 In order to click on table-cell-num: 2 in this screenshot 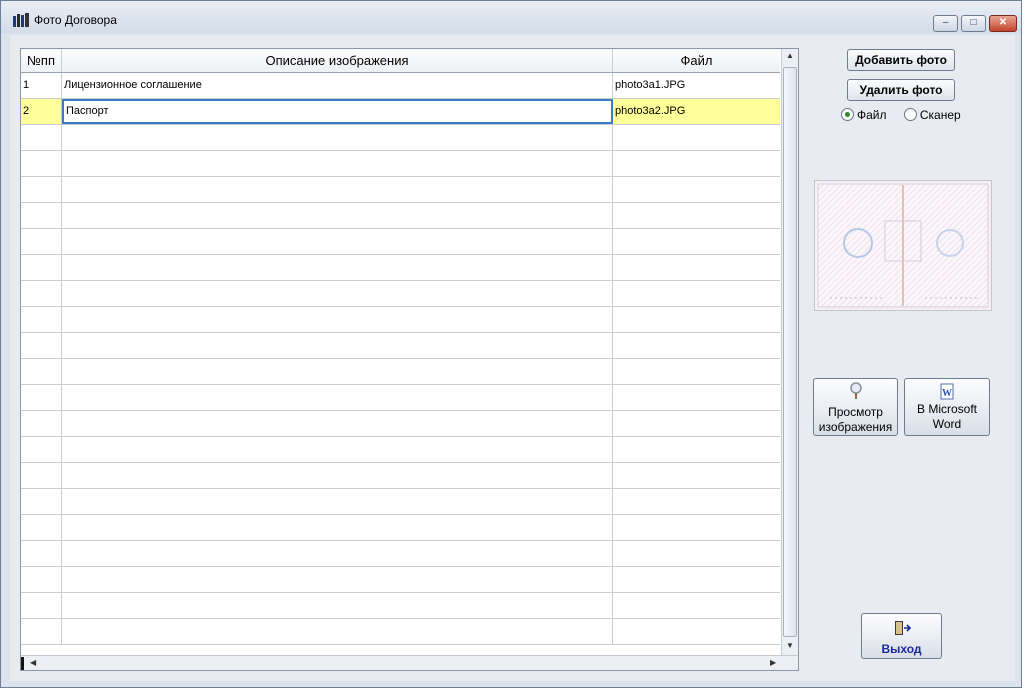, I will do `click(41, 111)`.